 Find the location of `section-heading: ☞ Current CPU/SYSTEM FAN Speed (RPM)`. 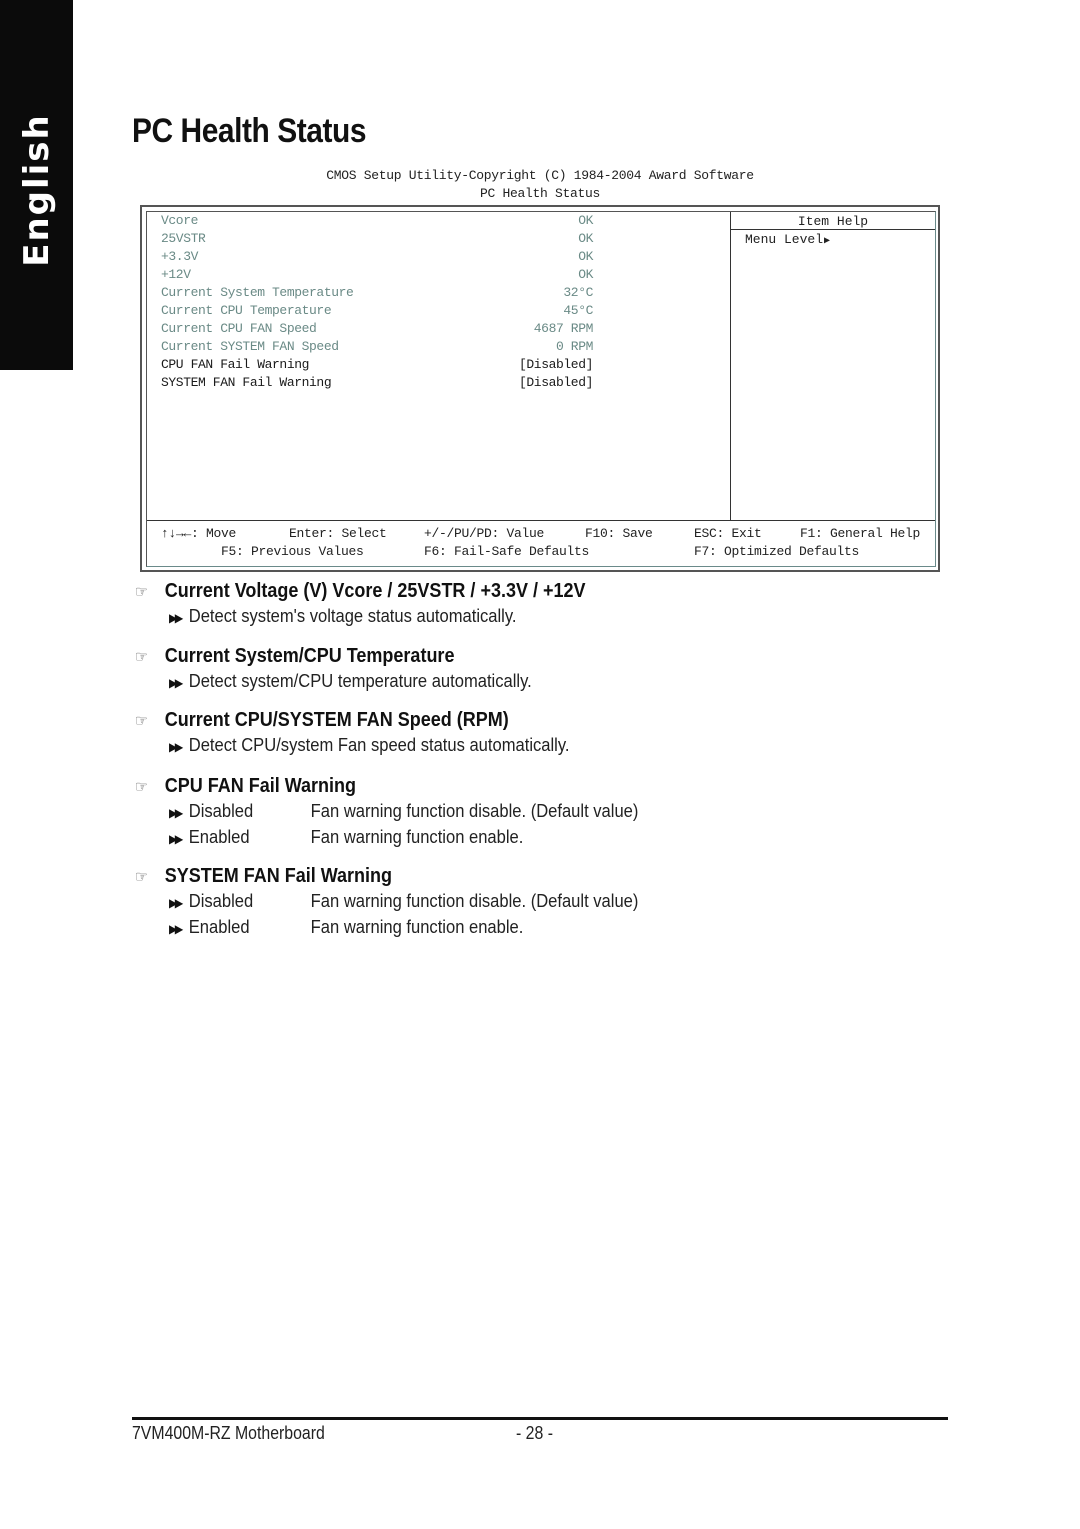

section-heading: ☞ Current CPU/SYSTEM FAN Speed (RPM) is located at coordinates (346, 720).